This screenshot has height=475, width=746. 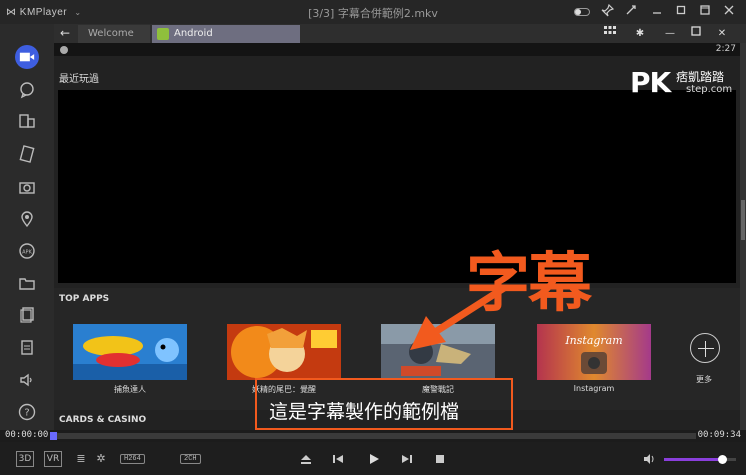 What do you see at coordinates (700, 77) in the screenshot?
I see `watermark-chinese: 痞凱踏踏` at bounding box center [700, 77].